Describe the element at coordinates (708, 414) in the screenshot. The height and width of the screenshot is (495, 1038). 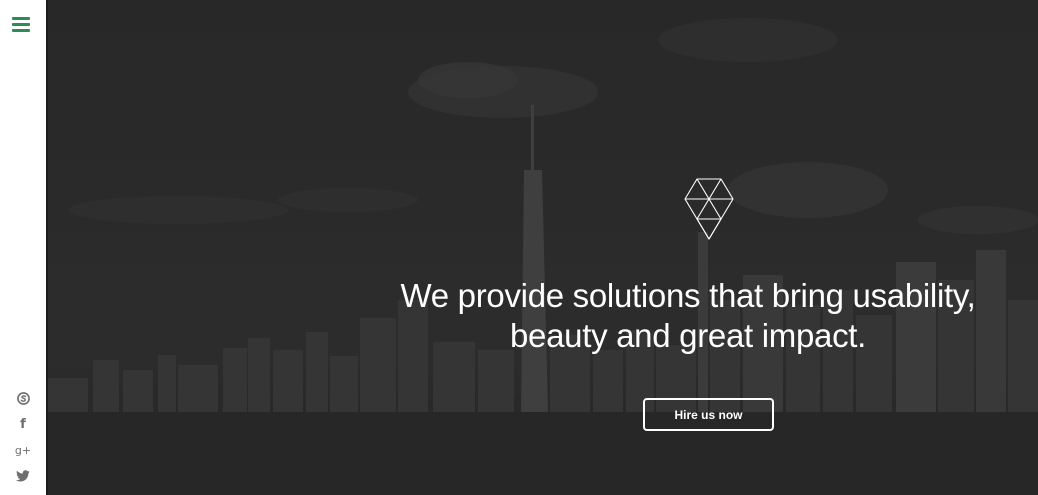
I see `hire-us-button: Hire us now` at that location.